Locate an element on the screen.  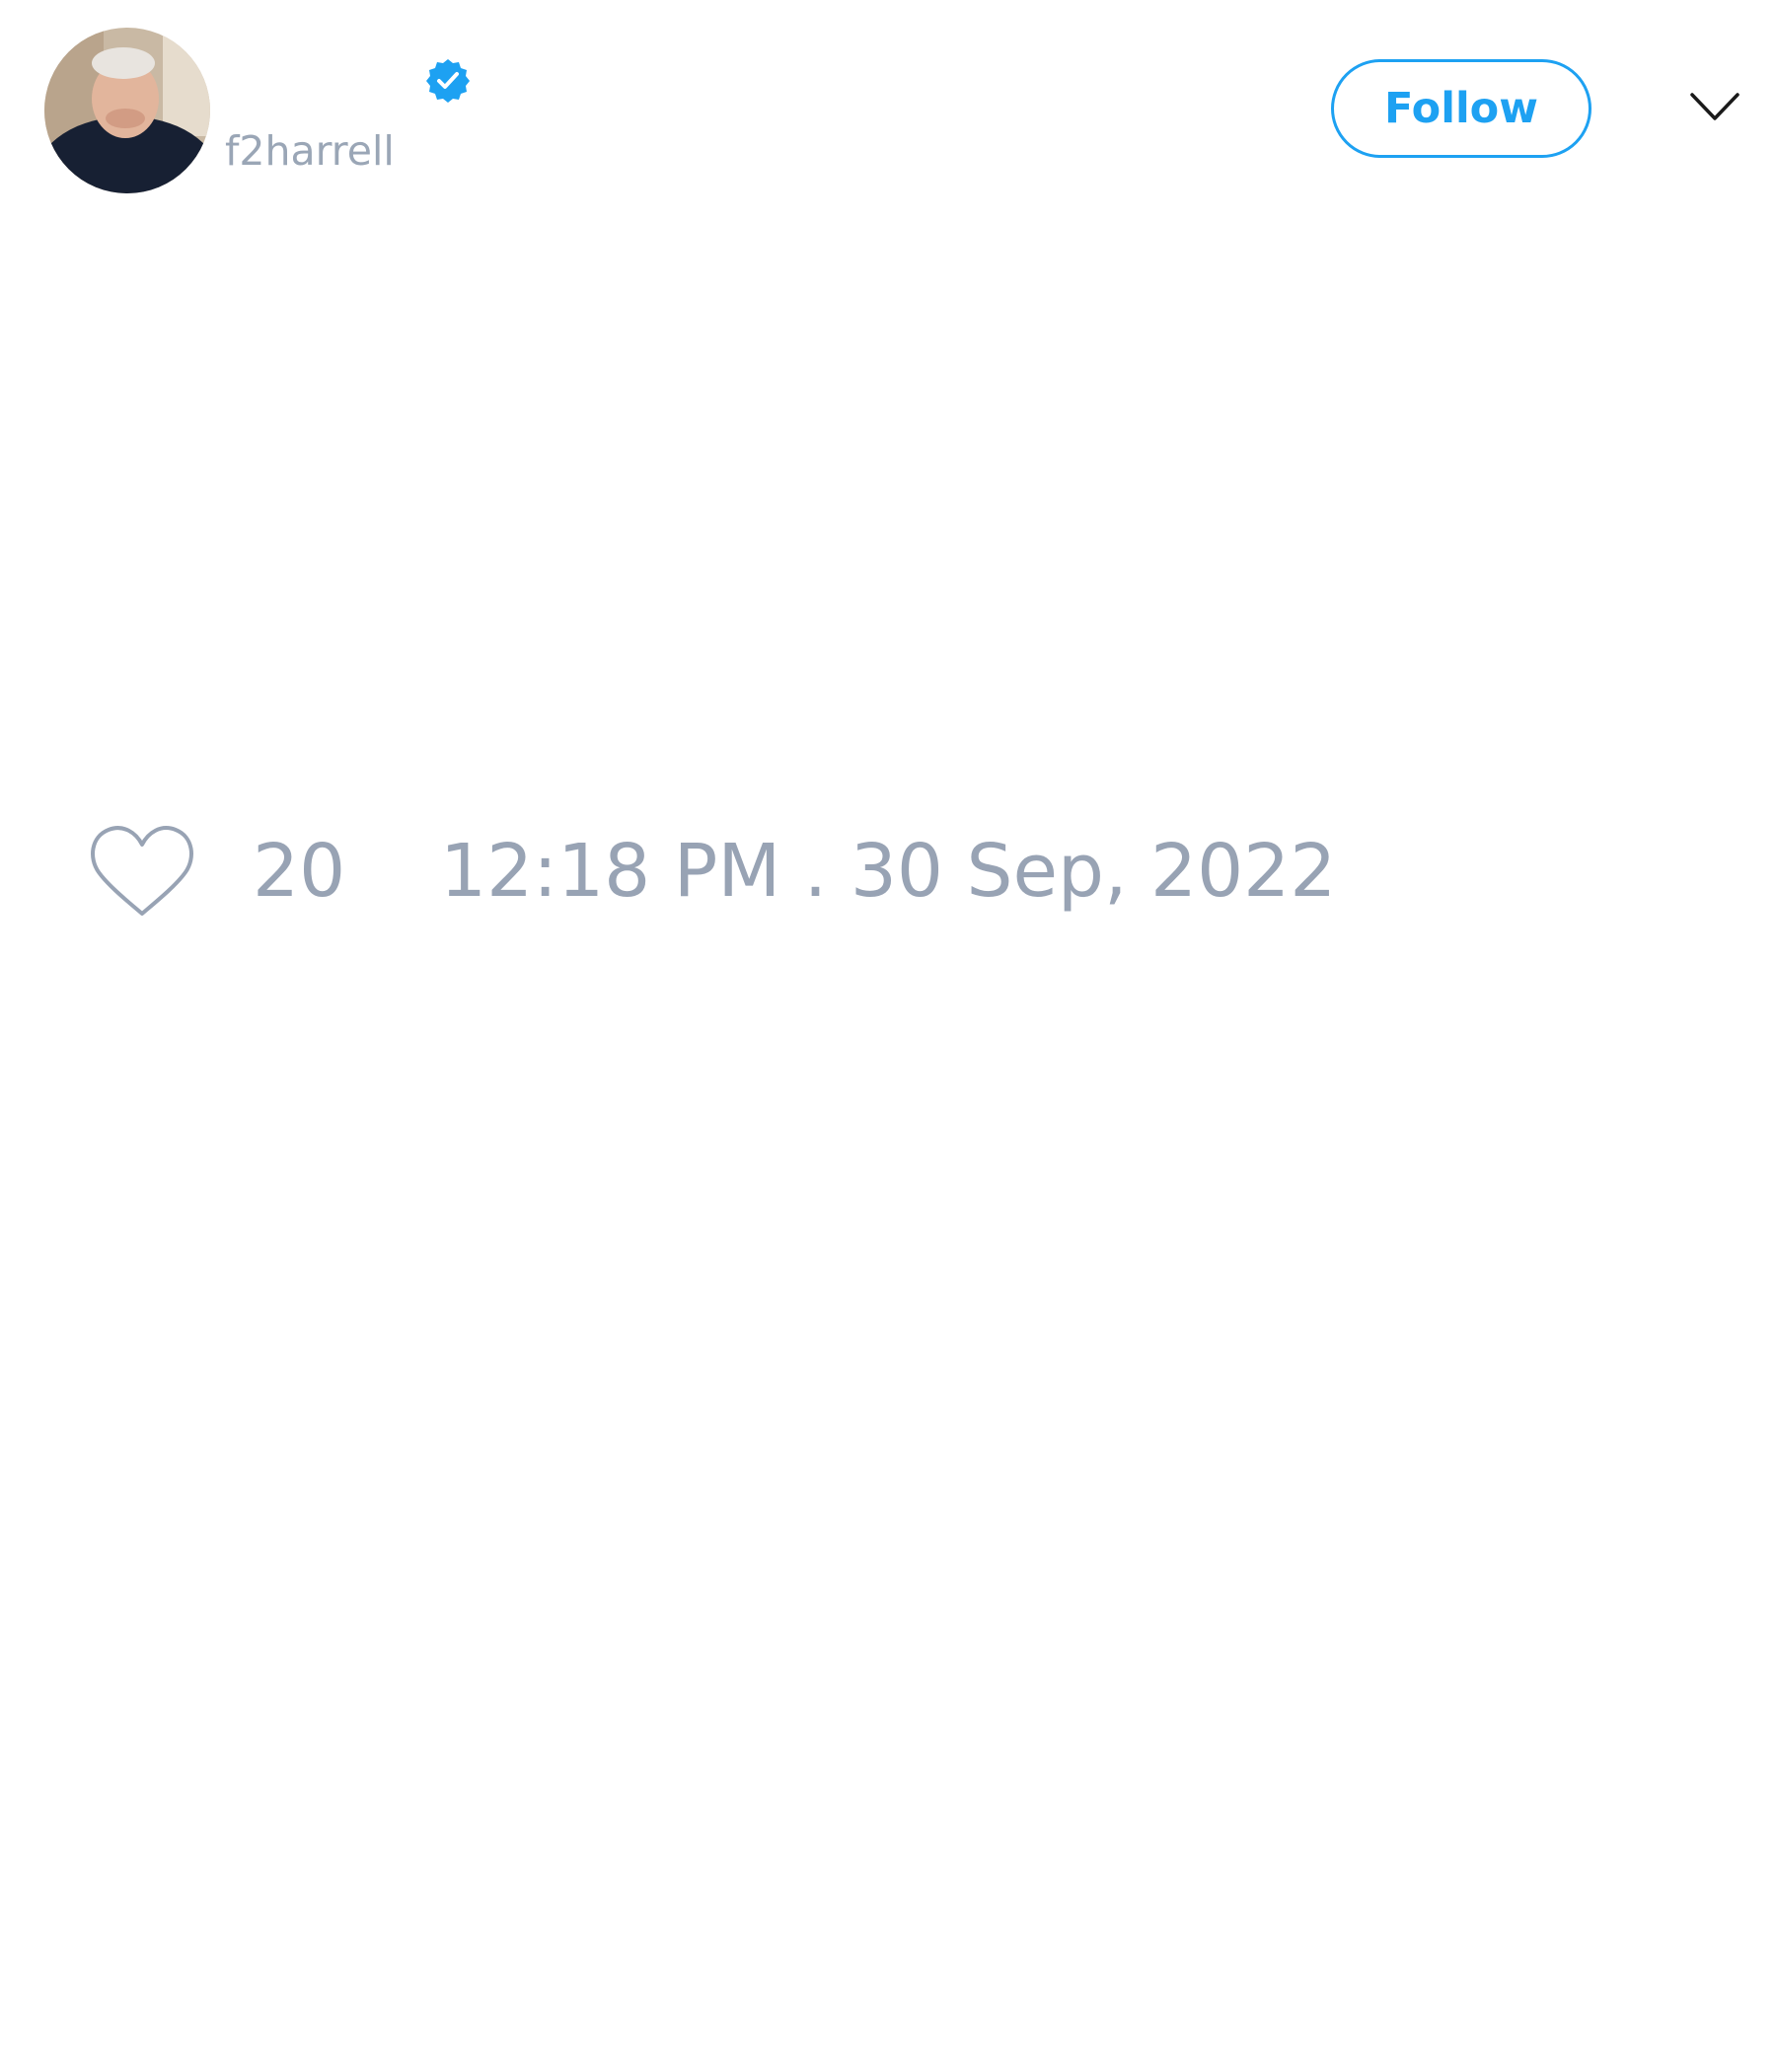
like-count: 20 is located at coordinates (300, 872).